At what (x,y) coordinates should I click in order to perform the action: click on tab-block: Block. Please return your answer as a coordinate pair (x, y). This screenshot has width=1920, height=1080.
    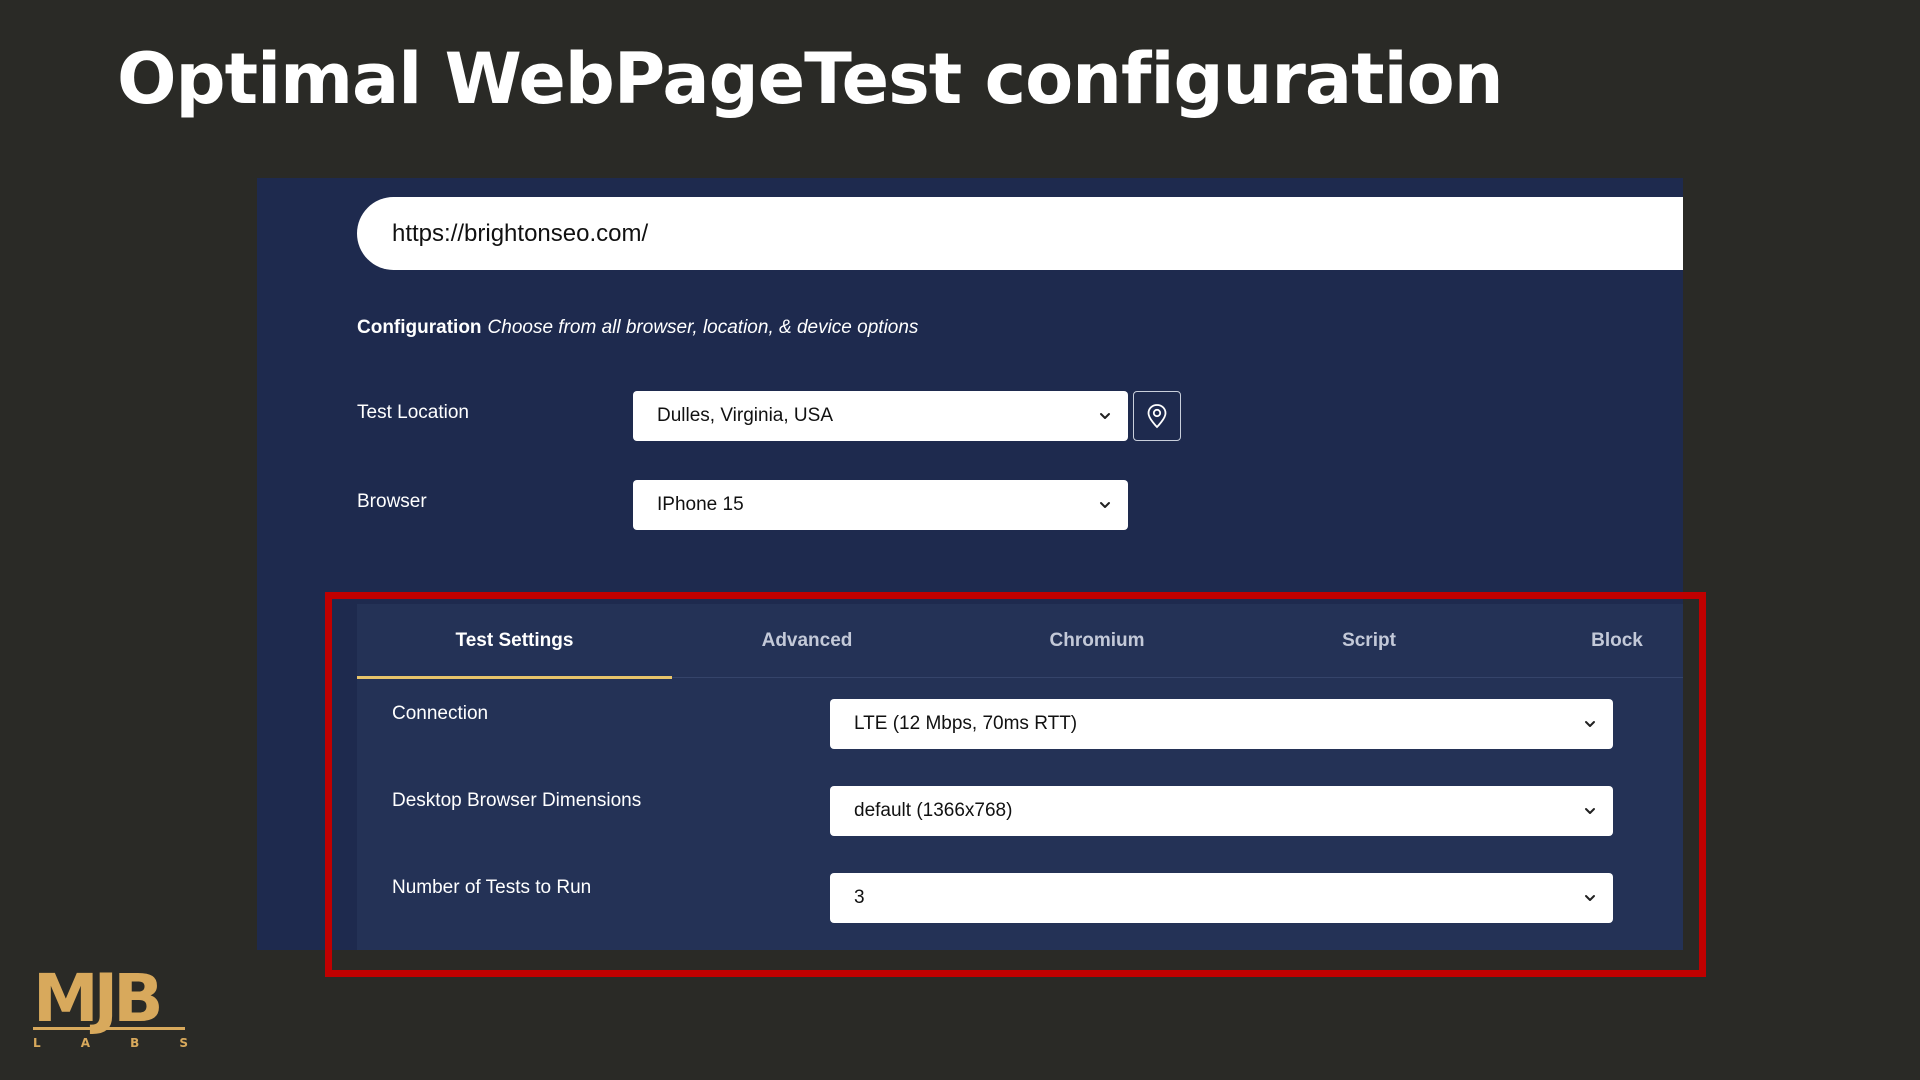
    Looking at the image, I should click on (1617, 641).